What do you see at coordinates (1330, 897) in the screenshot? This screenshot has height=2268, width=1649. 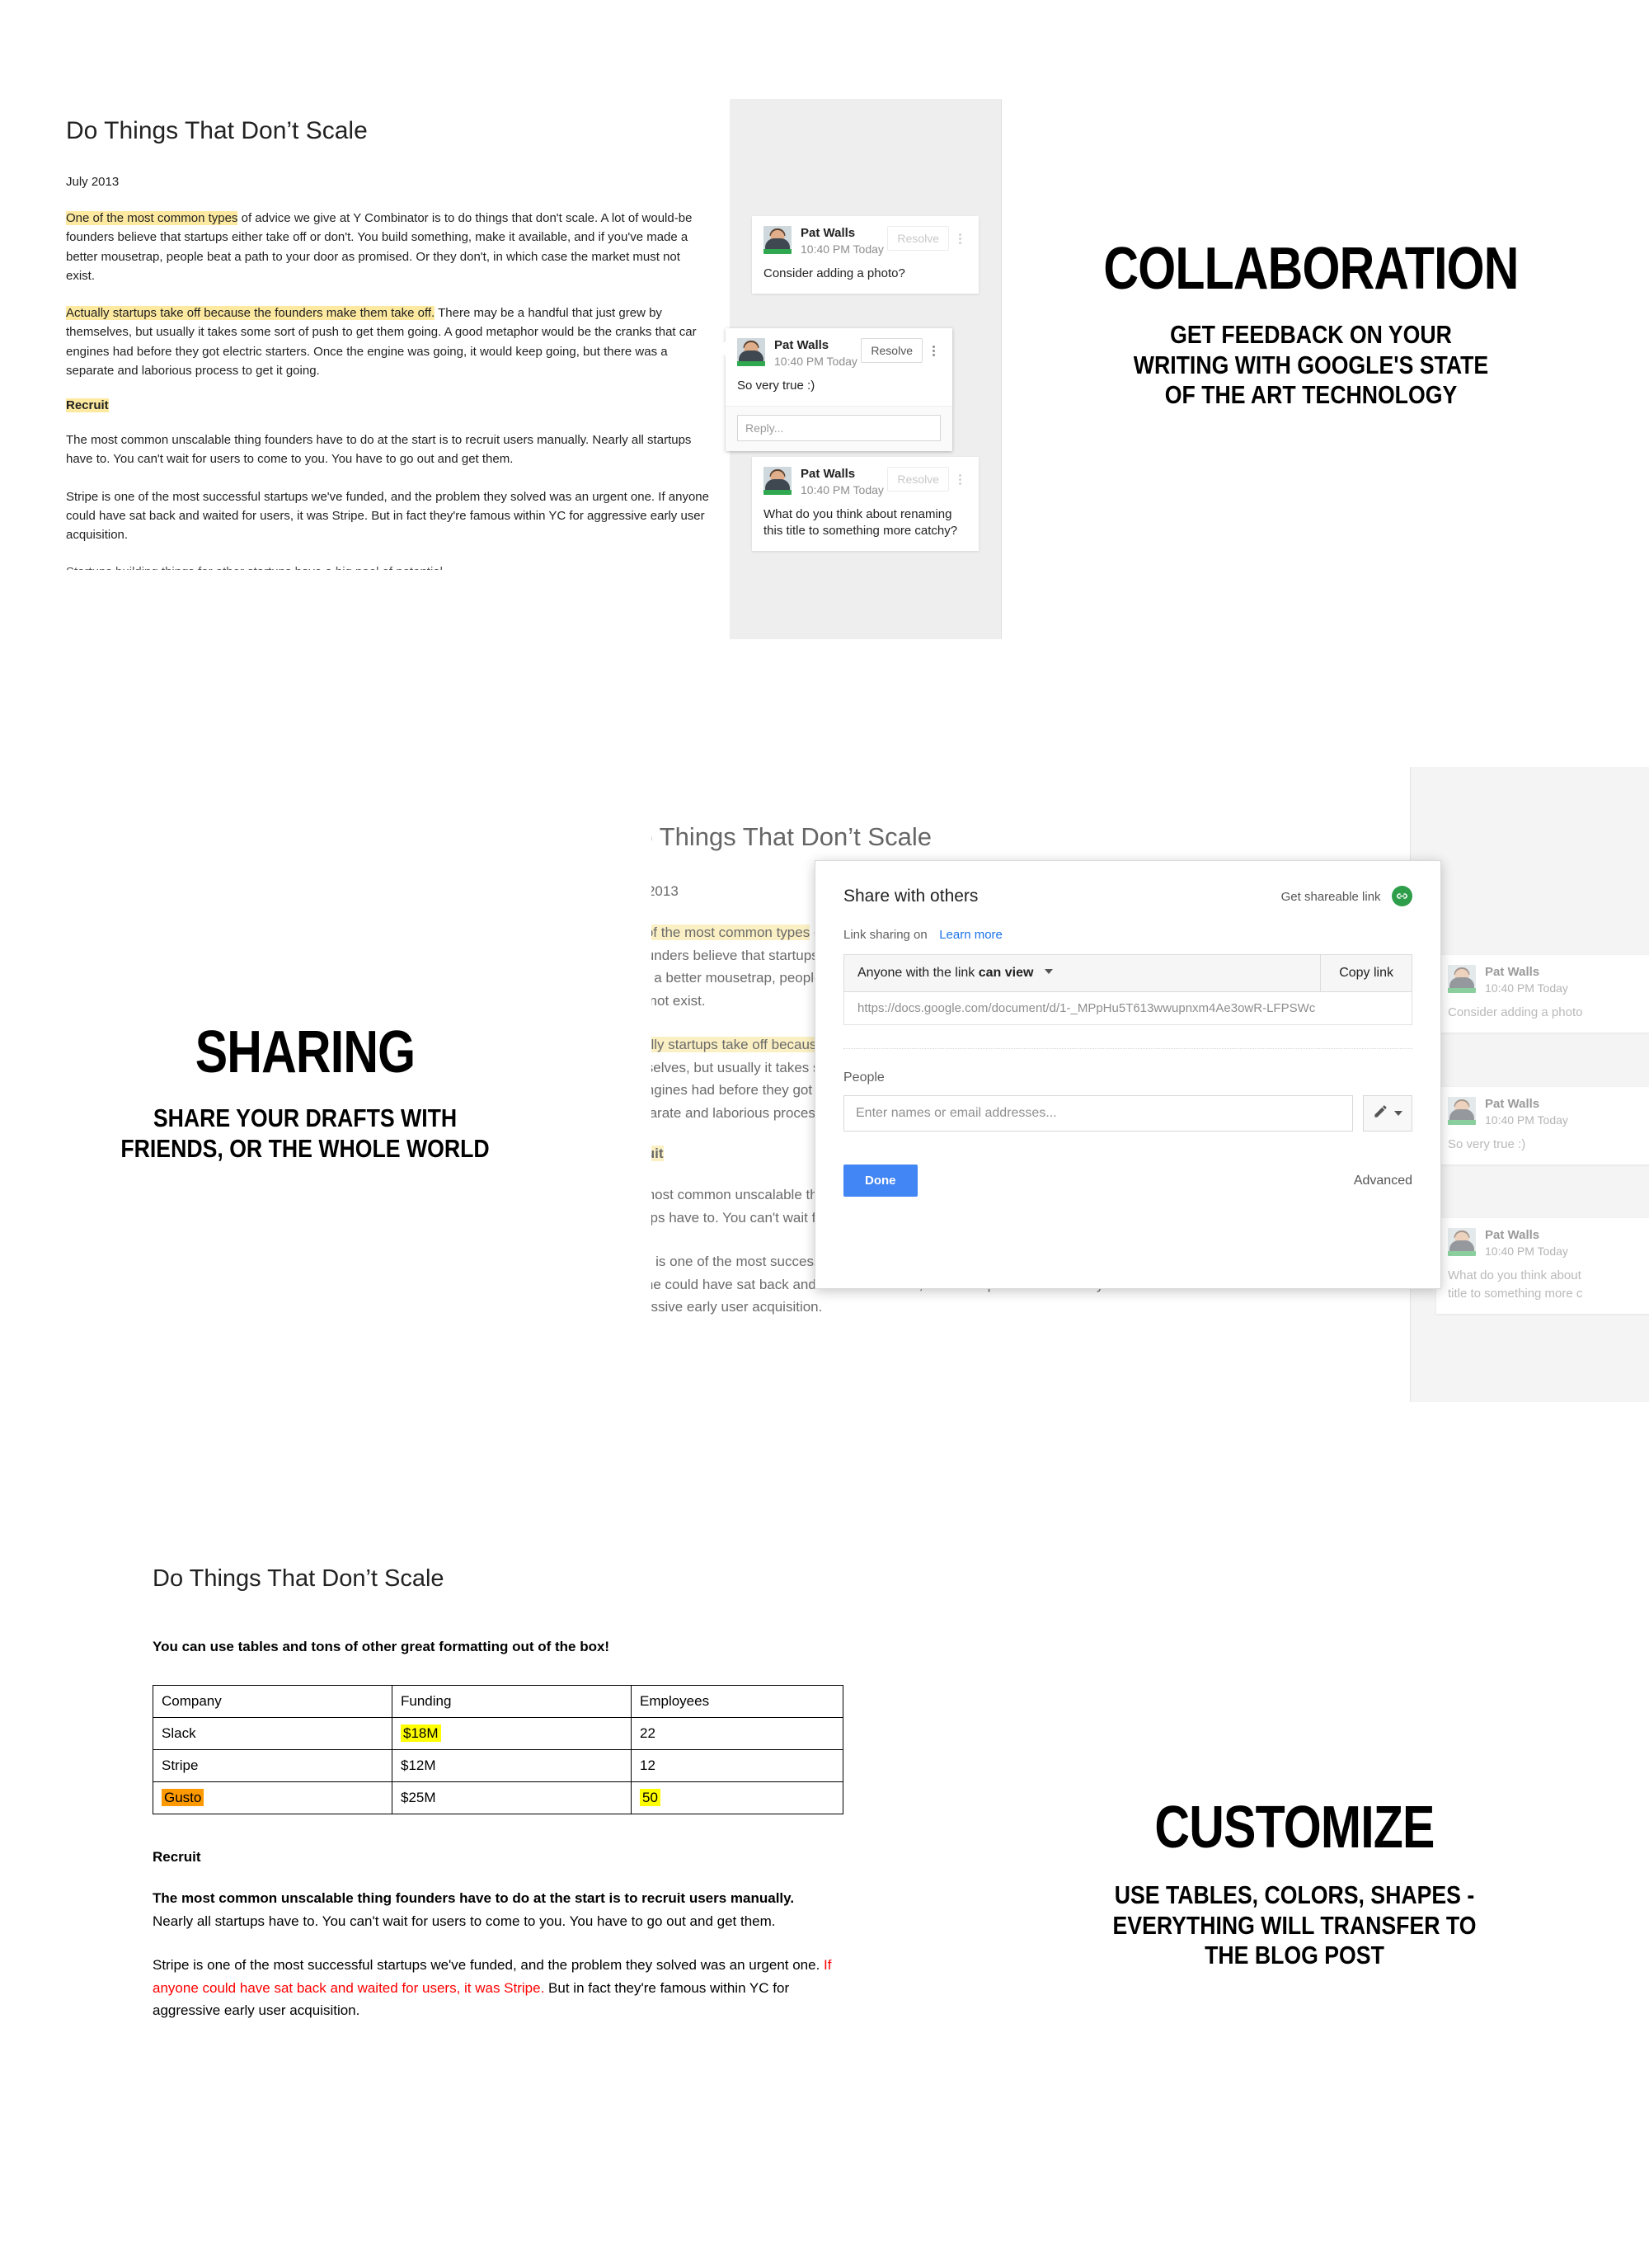 I see `get-shareable-link-label: Get shareable link` at bounding box center [1330, 897].